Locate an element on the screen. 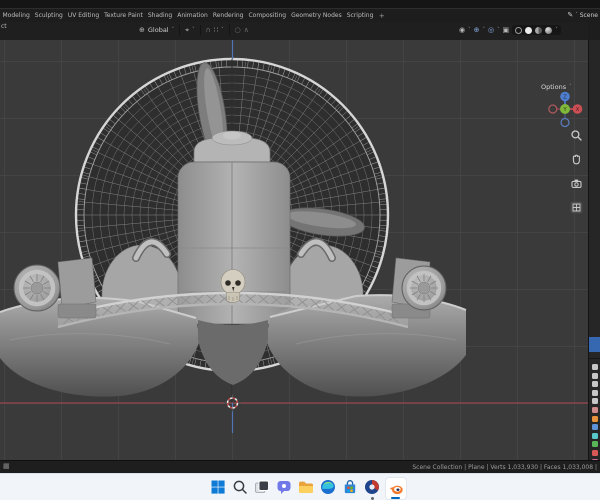 Image resolution: width=600 pixels, height=500 pixels. scene-selector: ✎ ˅ Scene is located at coordinates (582, 15).